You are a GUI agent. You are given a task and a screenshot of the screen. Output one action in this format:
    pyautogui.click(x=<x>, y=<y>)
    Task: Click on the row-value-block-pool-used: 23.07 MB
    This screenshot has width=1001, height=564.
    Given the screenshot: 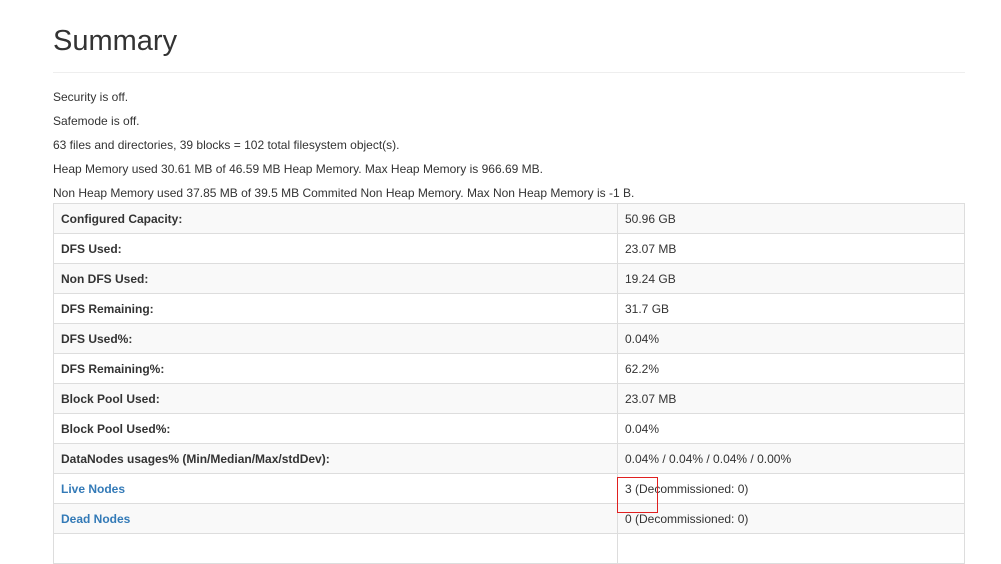 What is the action you would take?
    pyautogui.click(x=791, y=398)
    